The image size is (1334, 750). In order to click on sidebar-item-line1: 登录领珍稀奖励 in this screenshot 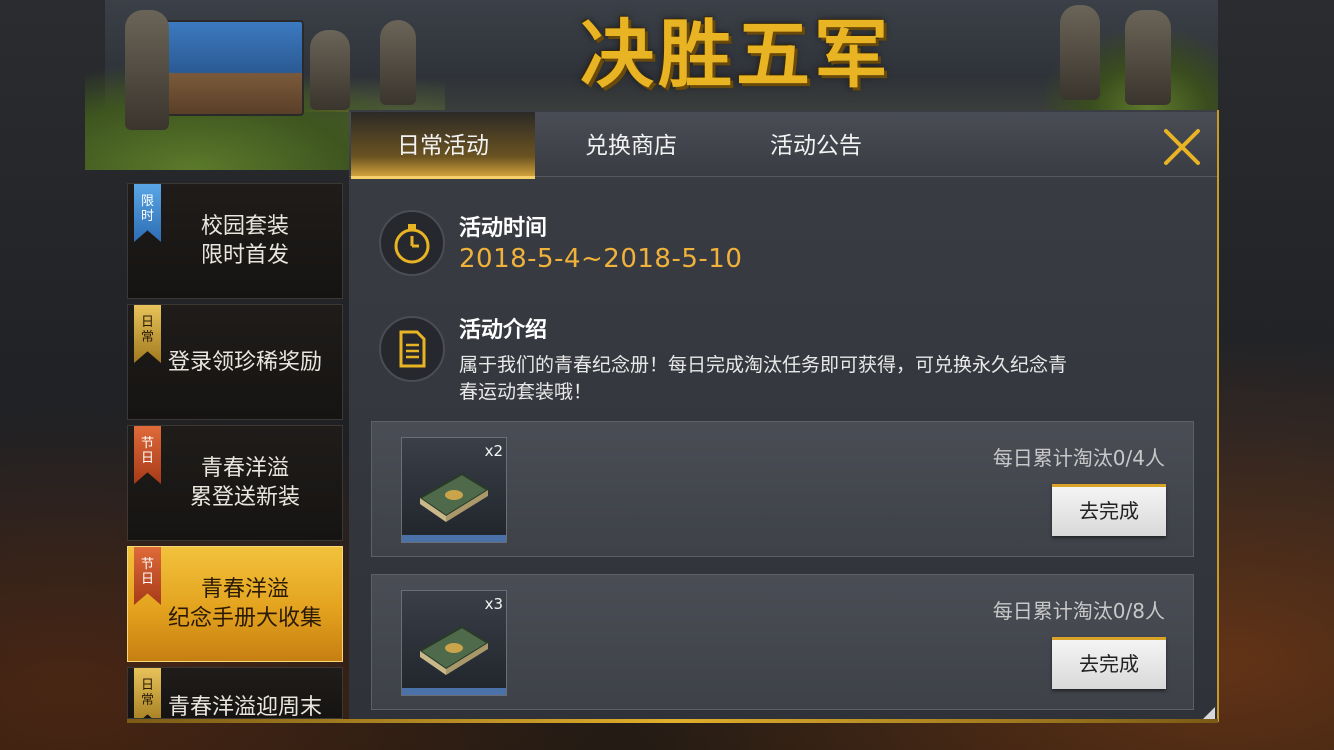, I will do `click(244, 362)`.